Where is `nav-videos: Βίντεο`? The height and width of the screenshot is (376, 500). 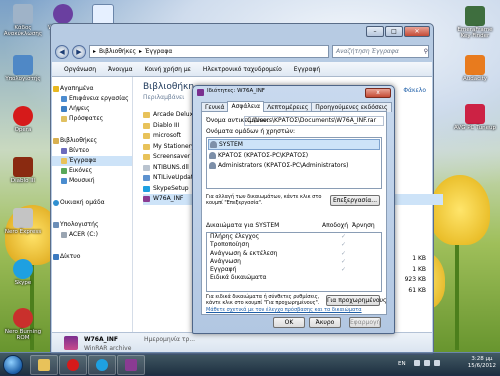 nav-videos: Βίντεο is located at coordinates (92, 151).